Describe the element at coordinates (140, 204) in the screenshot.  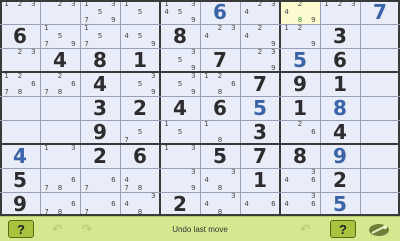
I see `sudoku-cell: 483` at that location.